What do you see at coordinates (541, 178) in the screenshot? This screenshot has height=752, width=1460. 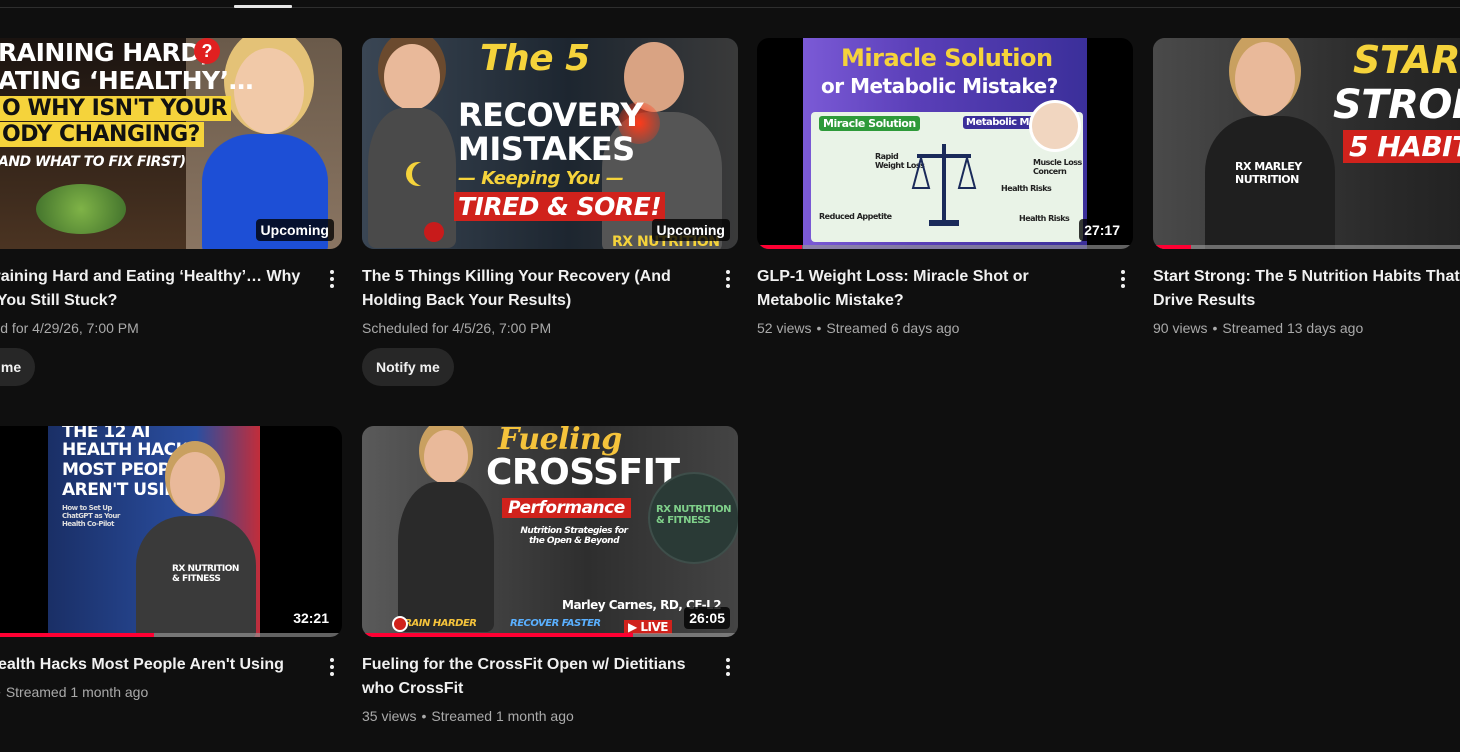 I see `thumb-line-4: — Keeping You —` at bounding box center [541, 178].